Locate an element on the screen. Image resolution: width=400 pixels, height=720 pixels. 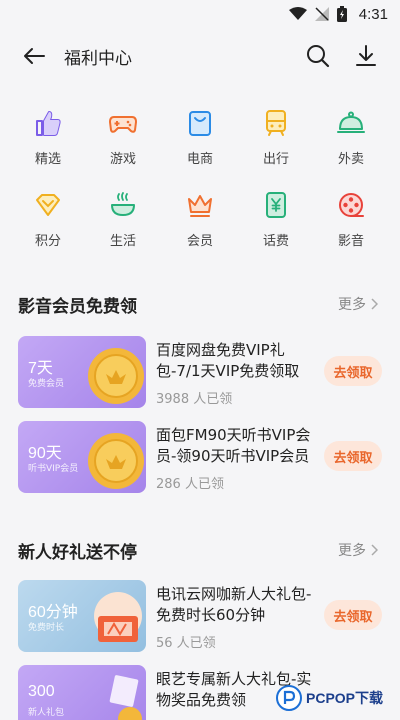
claimed-count: 286 人已领 is located at coordinates (190, 484).